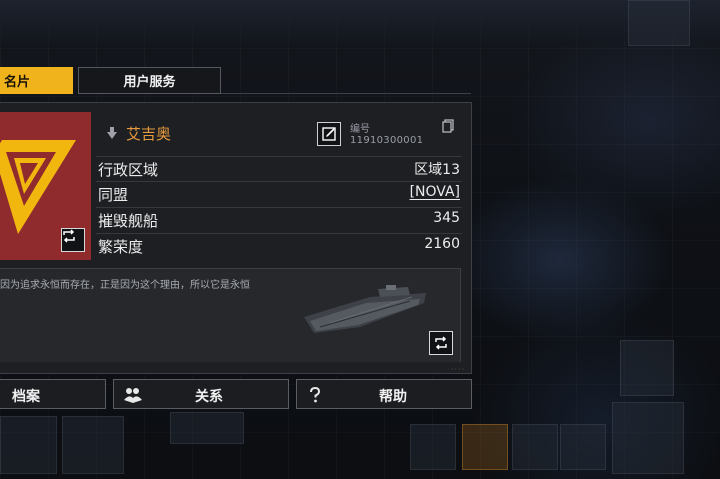  What do you see at coordinates (112, 133) in the screenshot?
I see `location-pin-icon` at bounding box center [112, 133].